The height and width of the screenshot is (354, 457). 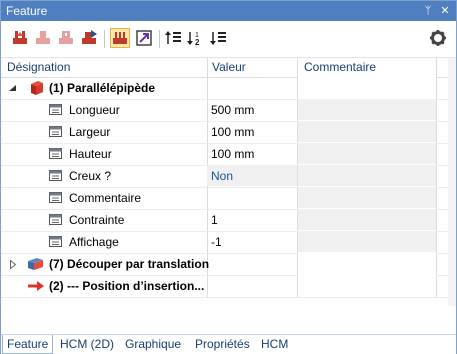 I want to click on table-row: (1) Parallélépipède, so click(x=224, y=88).